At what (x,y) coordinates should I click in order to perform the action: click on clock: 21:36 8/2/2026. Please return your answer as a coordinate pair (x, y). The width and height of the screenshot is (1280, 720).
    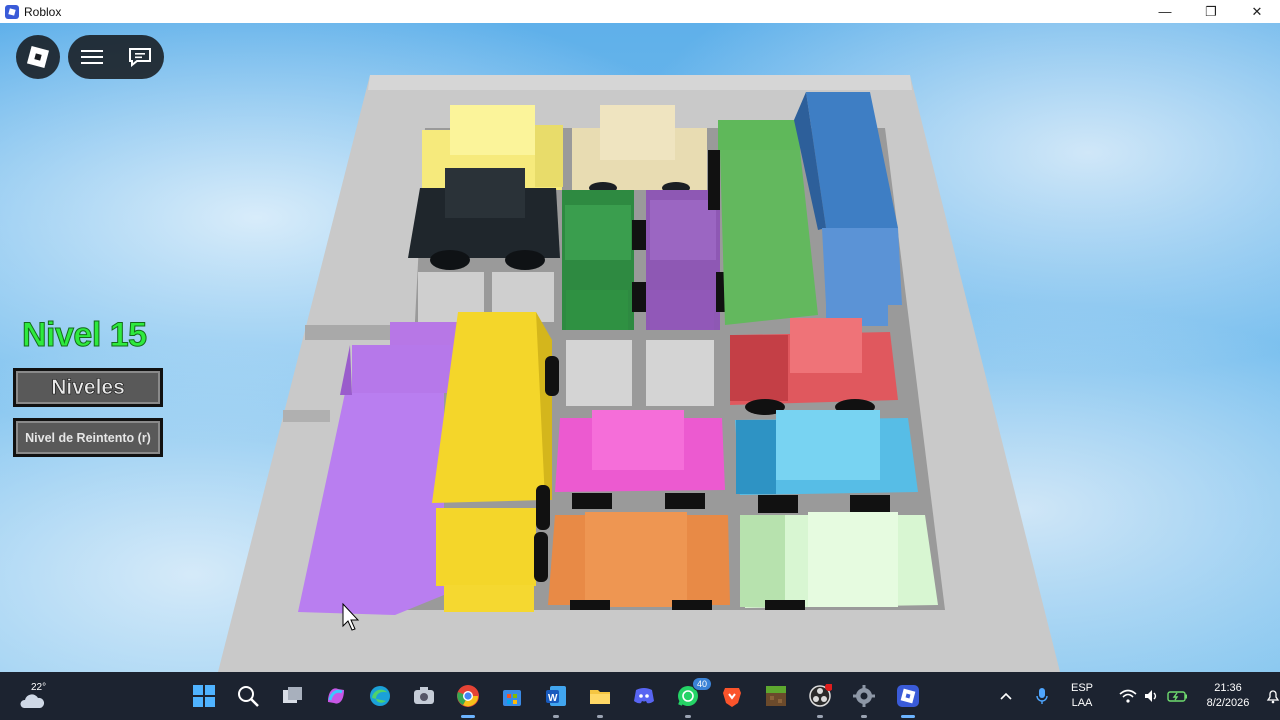
    Looking at the image, I should click on (1228, 696).